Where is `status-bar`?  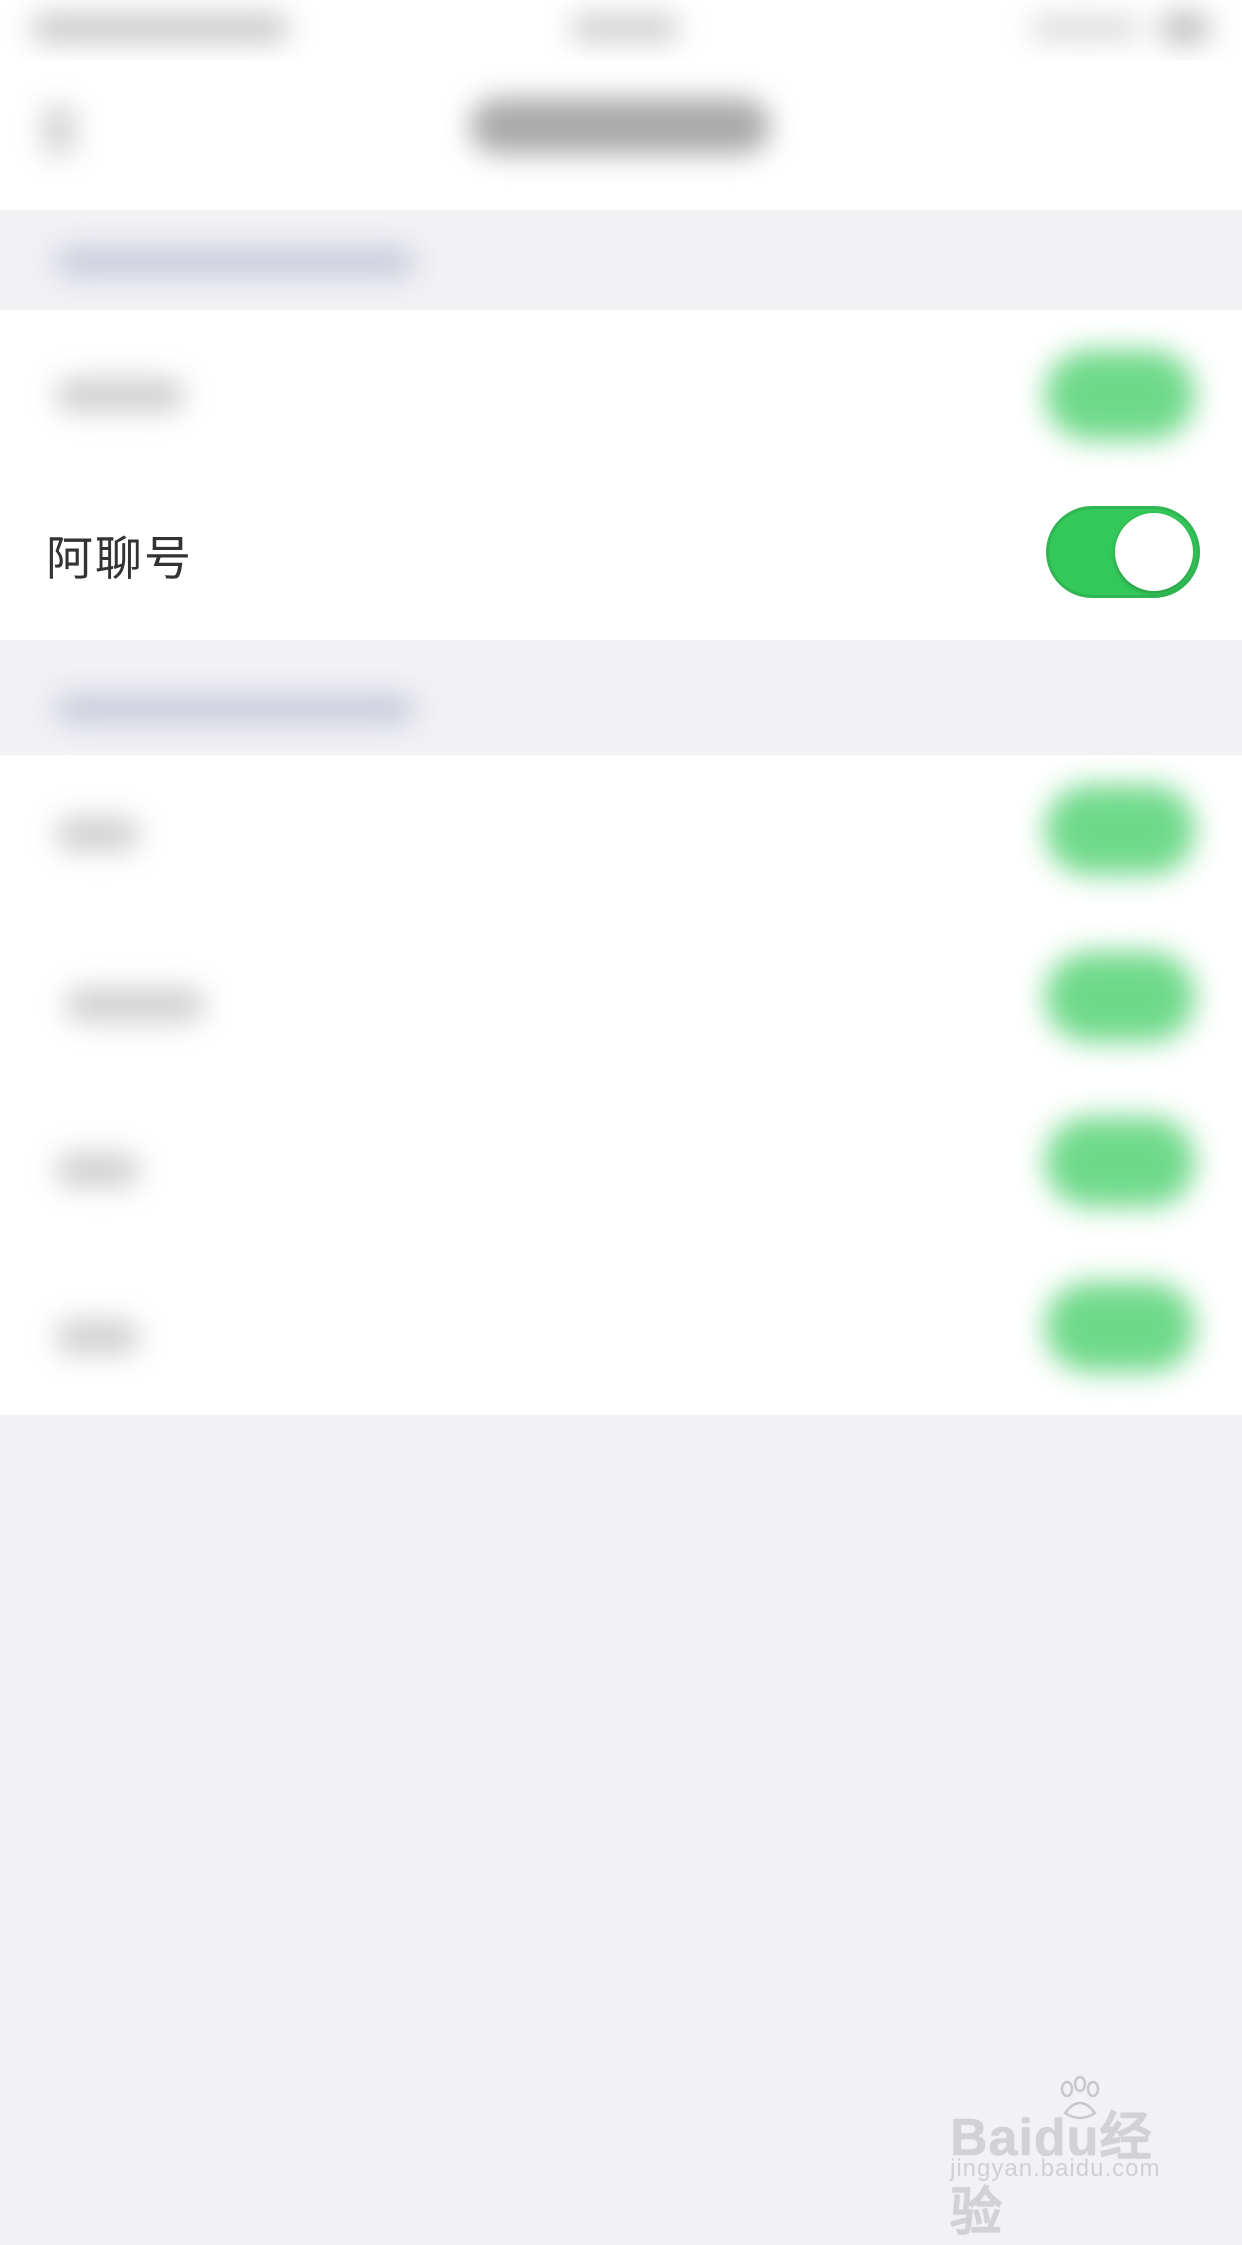
status-bar is located at coordinates (621, 30).